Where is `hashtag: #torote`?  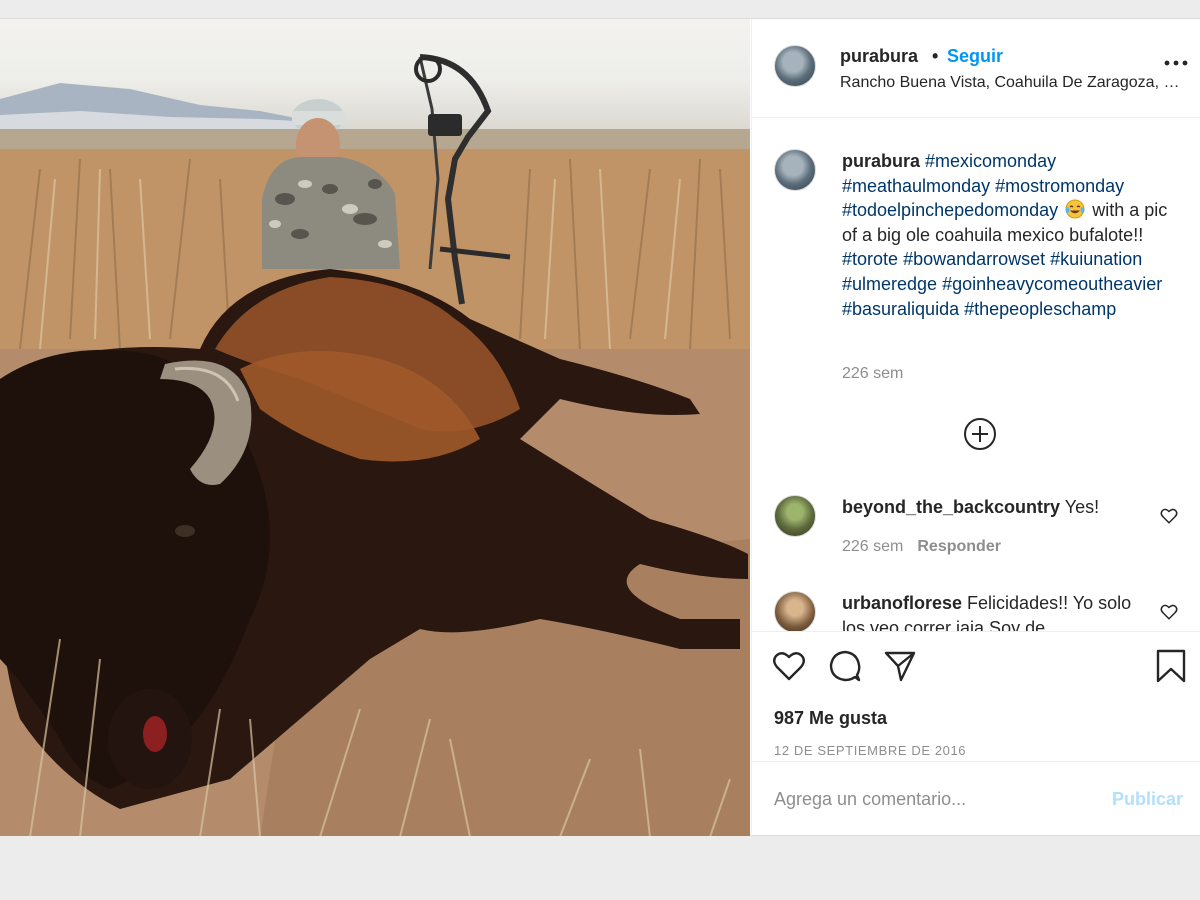
hashtag: #torote is located at coordinates (870, 259).